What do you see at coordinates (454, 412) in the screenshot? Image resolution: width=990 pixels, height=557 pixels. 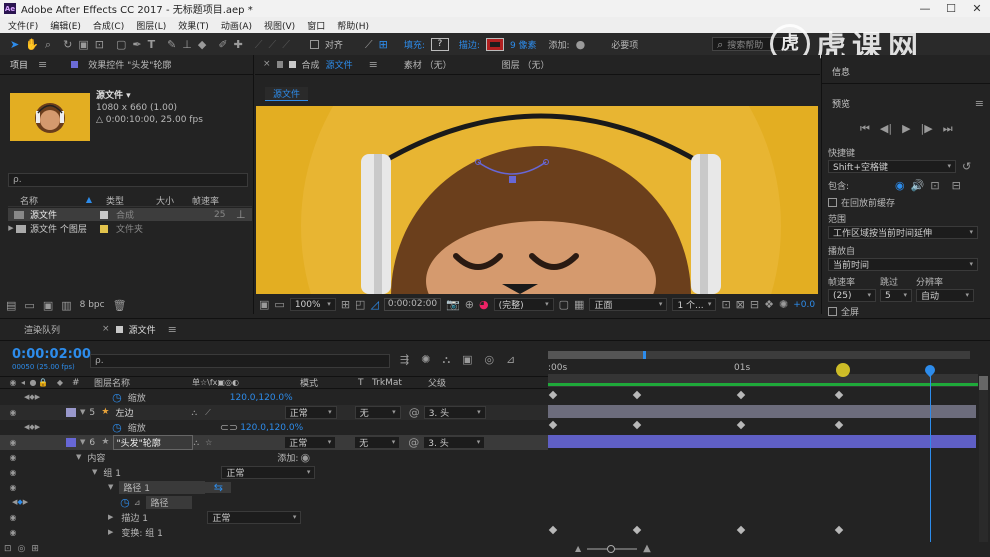 I see `parent-dropdown: 3. 头 ▾` at bounding box center [454, 412].